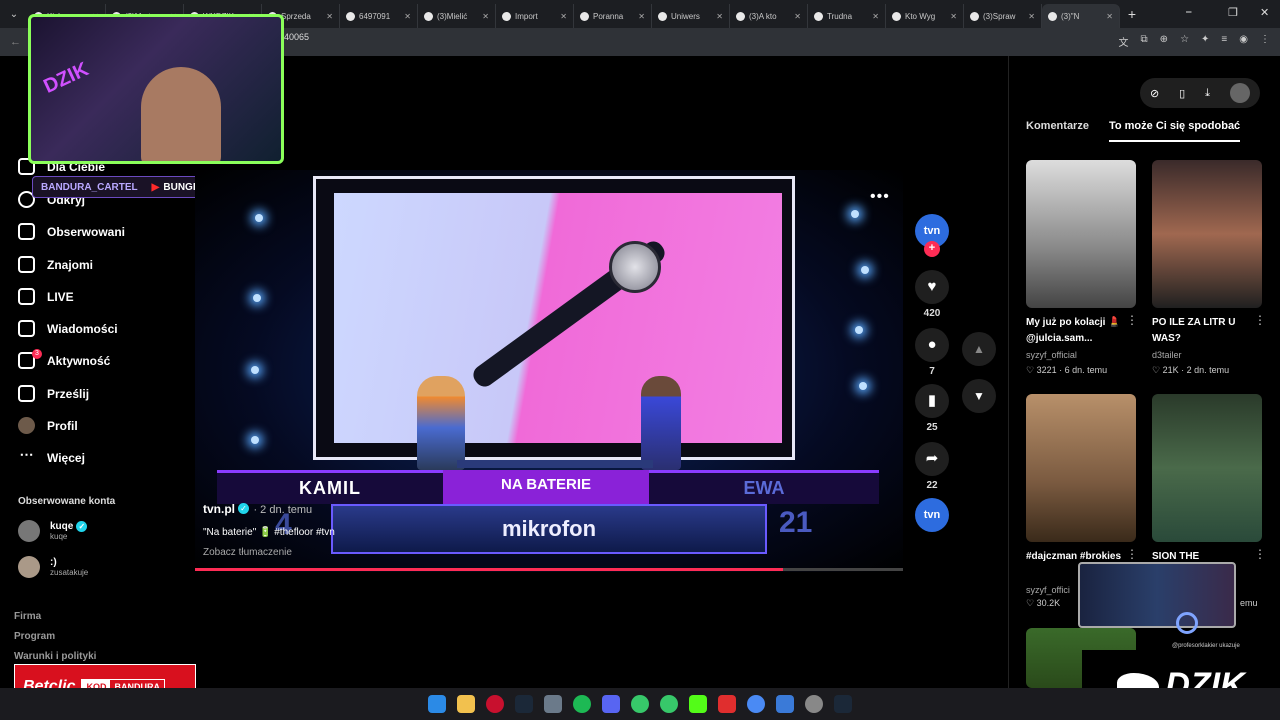 The image size is (1280, 720). Describe the element at coordinates (785, 704) in the screenshot. I see `edge-icon` at that location.